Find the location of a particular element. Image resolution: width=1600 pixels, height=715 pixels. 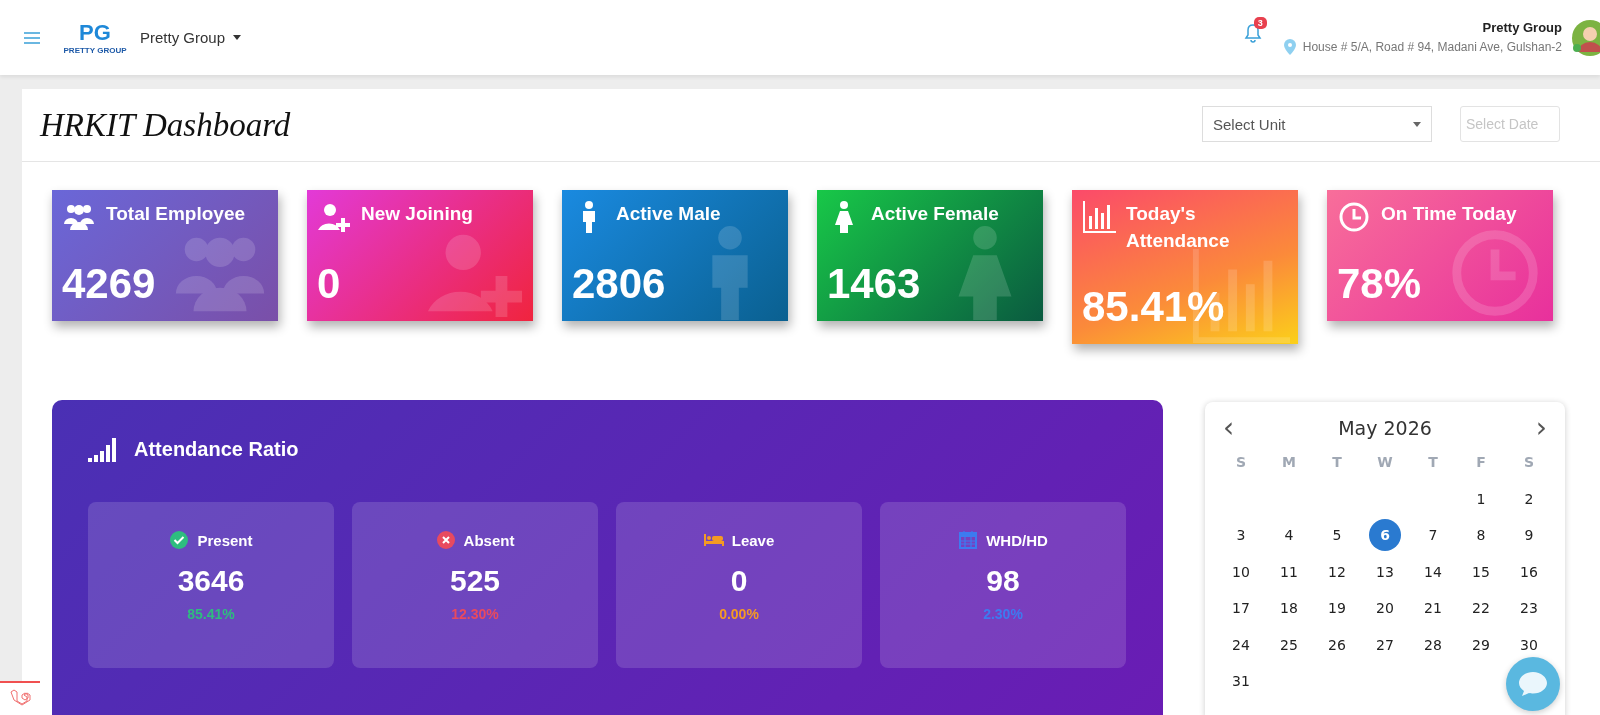

calendar-day: 11 is located at coordinates (1289, 571).